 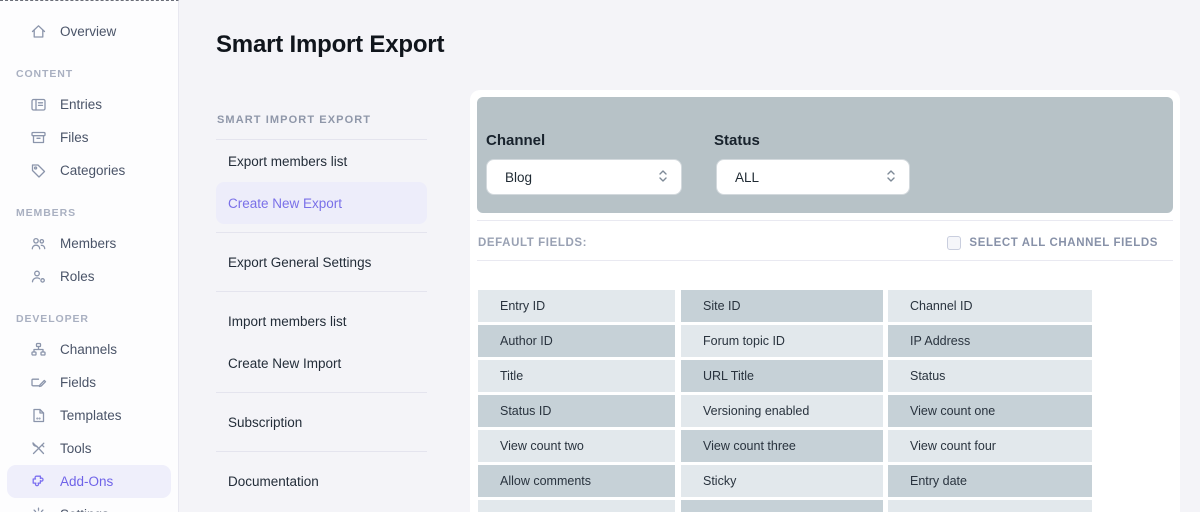 What do you see at coordinates (38, 349) in the screenshot?
I see `channels-icon` at bounding box center [38, 349].